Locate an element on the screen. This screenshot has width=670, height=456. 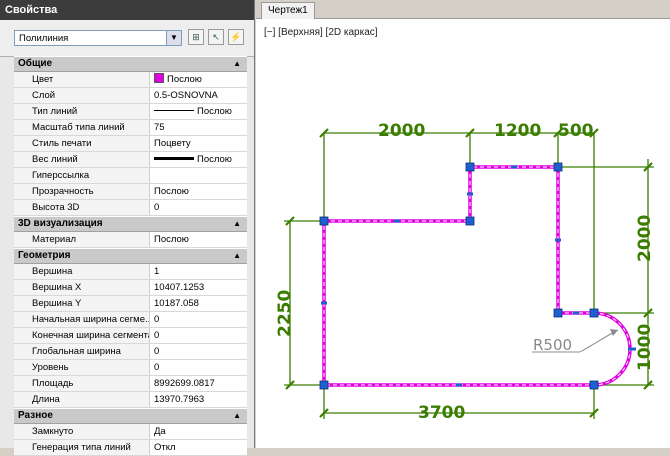
prop-row-color: Цвет Послою is located at coordinates (130, 80).